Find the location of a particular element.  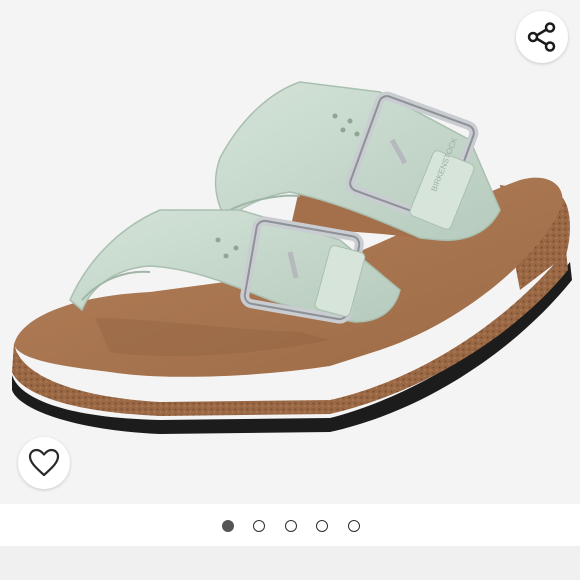

heart-outline-icon is located at coordinates (44, 462).